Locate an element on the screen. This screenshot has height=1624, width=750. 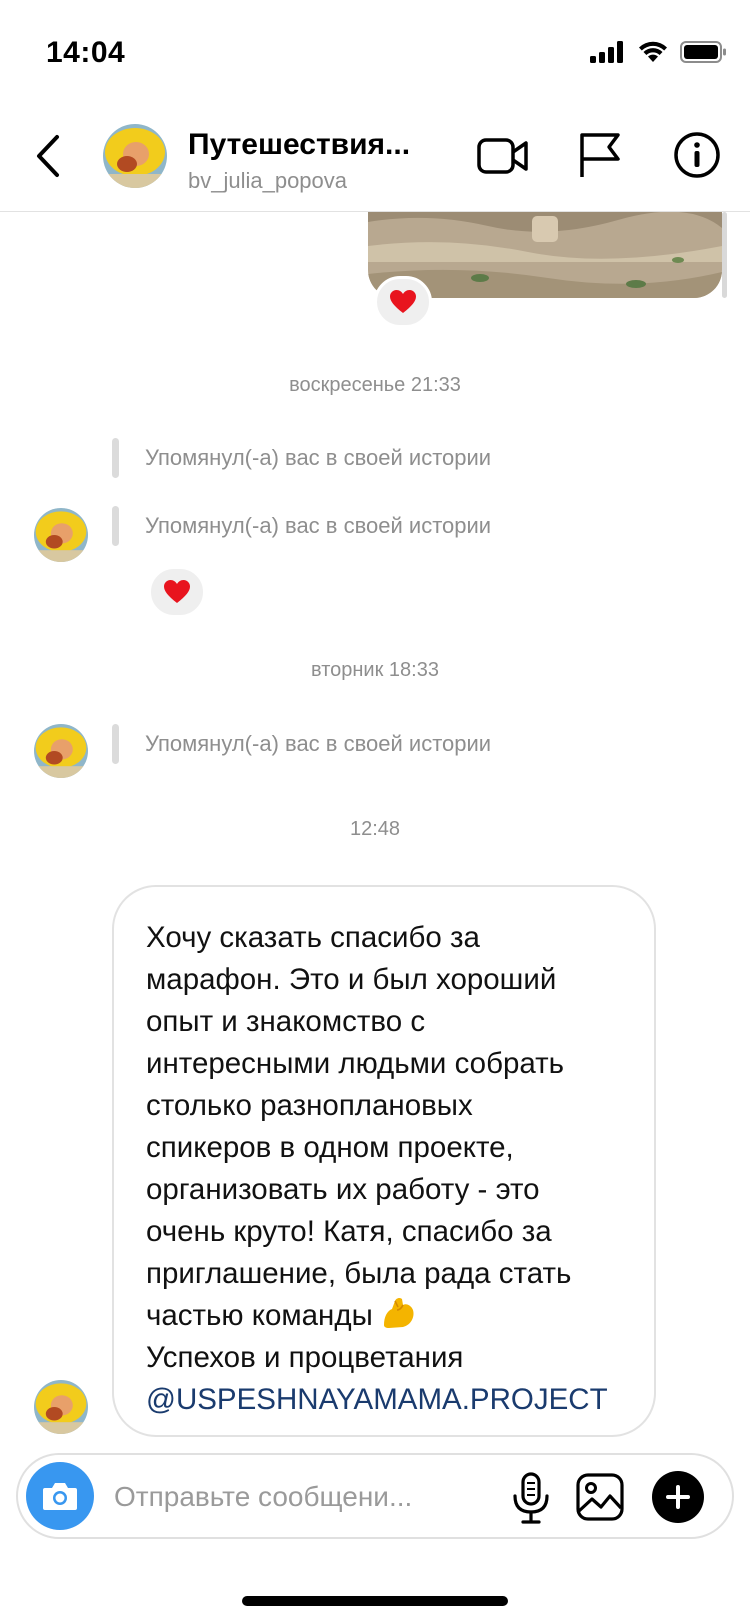
info-icon is located at coordinates (697, 155).